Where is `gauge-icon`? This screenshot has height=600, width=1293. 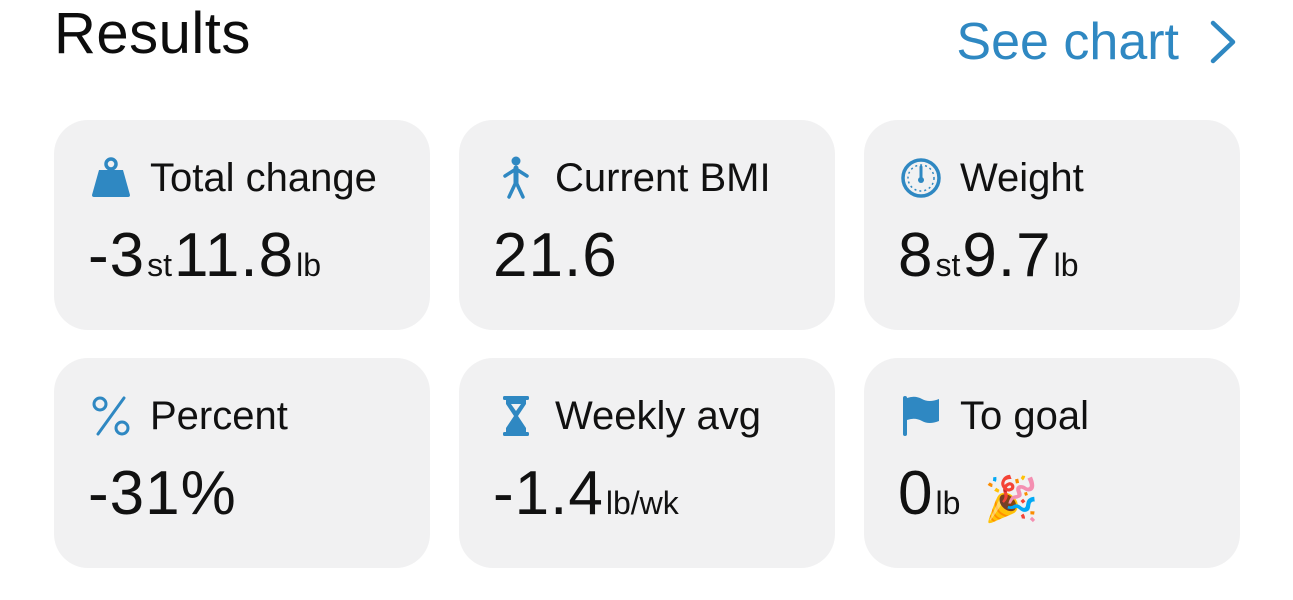
gauge-icon is located at coordinates (921, 178).